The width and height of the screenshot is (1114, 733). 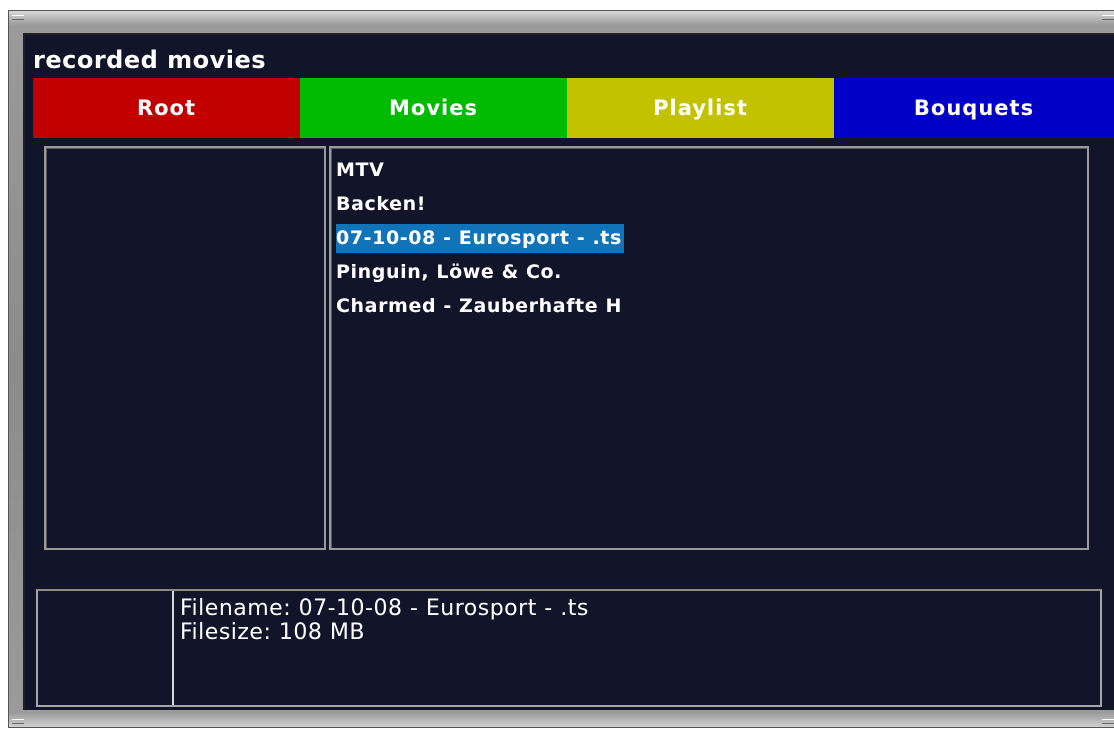 I want to click on filesize-line: Filesize: 108 MB, so click(x=272, y=632).